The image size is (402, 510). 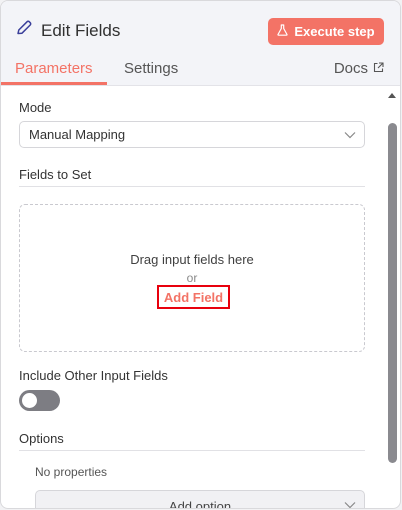 I want to click on title-row: Edit Fields, so click(x=67, y=30).